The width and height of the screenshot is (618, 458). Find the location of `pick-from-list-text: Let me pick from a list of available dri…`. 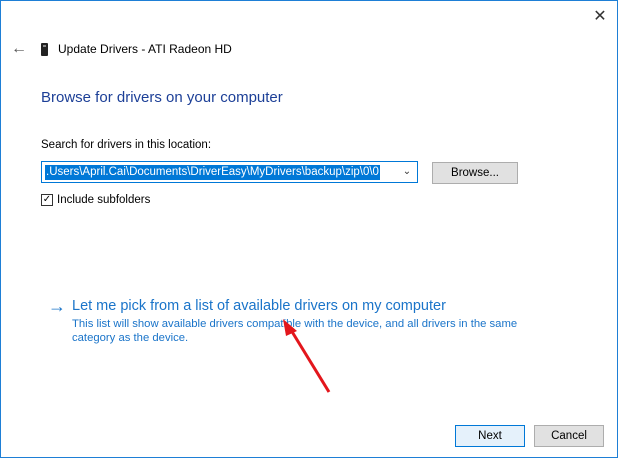

pick-from-list-text: Let me pick from a list of available dri… is located at coordinates (299, 321).